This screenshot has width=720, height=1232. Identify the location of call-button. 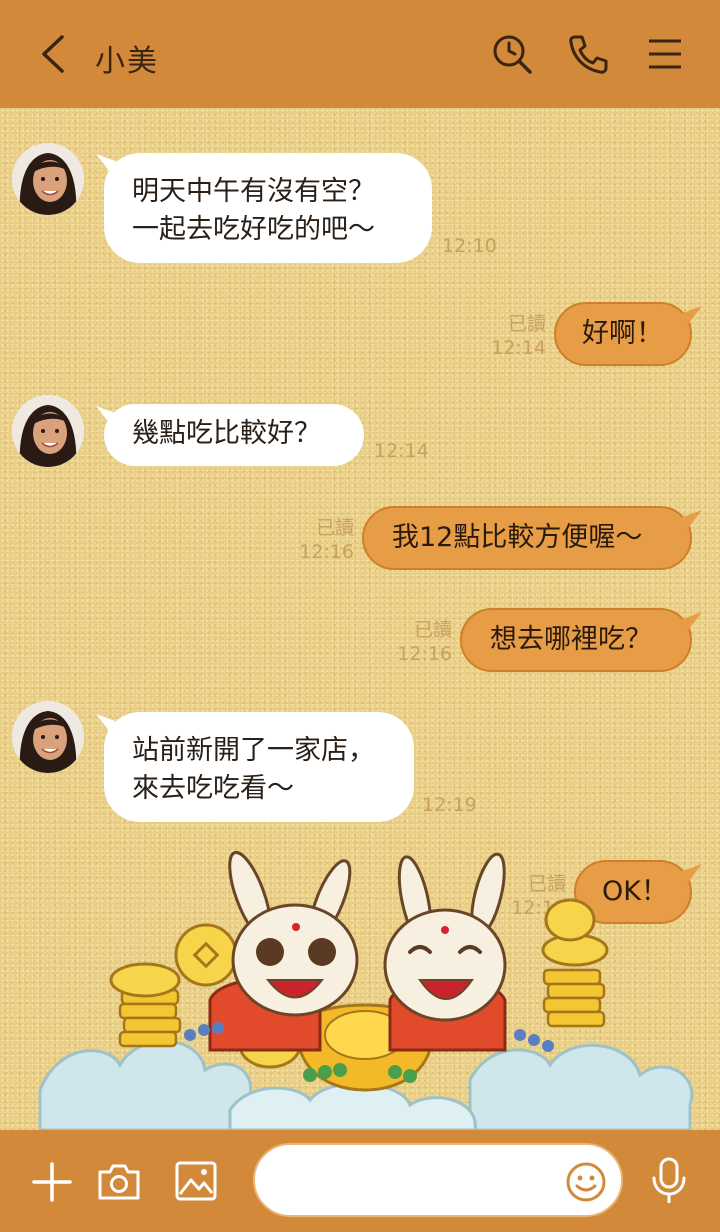
(588, 54).